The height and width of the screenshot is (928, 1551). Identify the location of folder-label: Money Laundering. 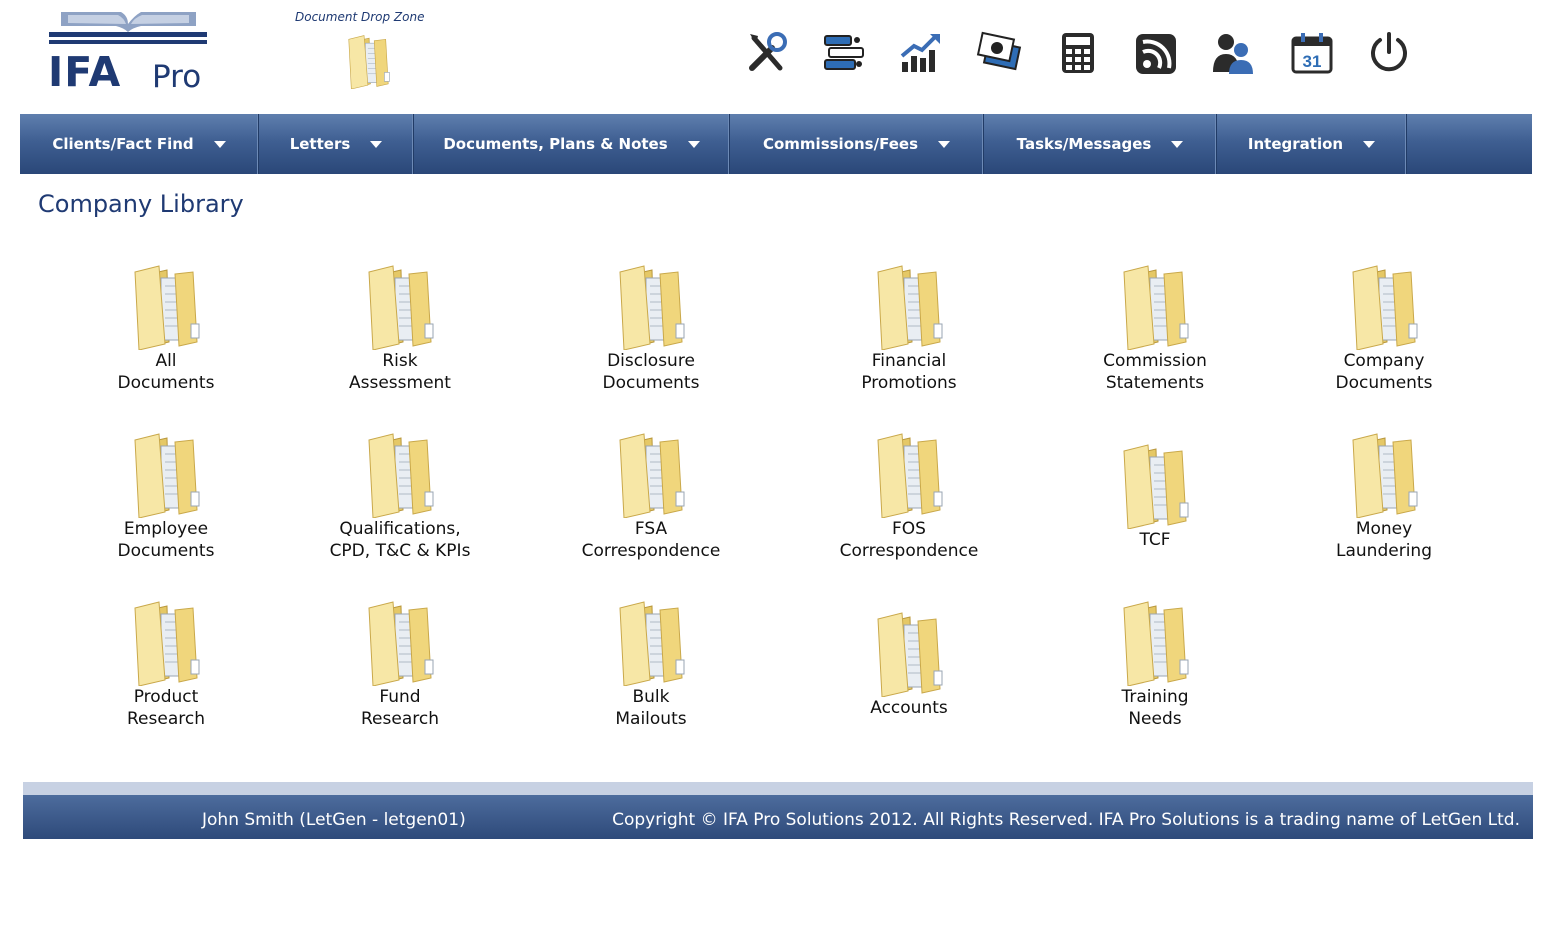
(1384, 540).